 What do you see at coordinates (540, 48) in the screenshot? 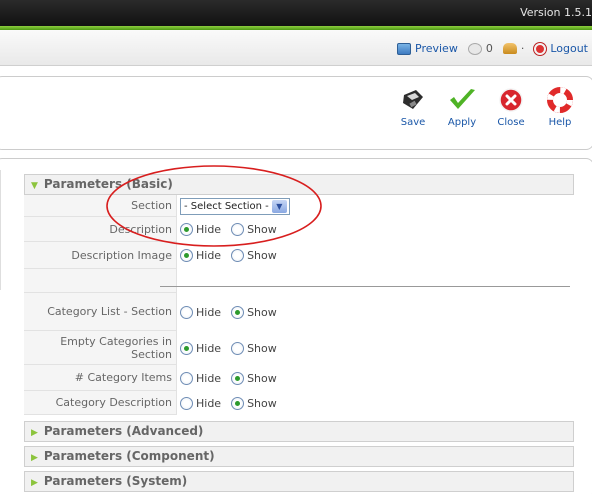
I see `logout-icon` at bounding box center [540, 48].